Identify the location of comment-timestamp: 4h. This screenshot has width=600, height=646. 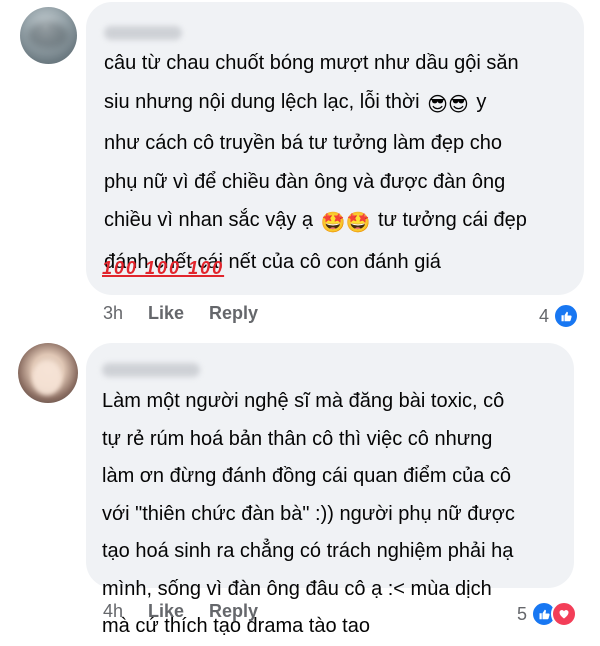
(113, 611).